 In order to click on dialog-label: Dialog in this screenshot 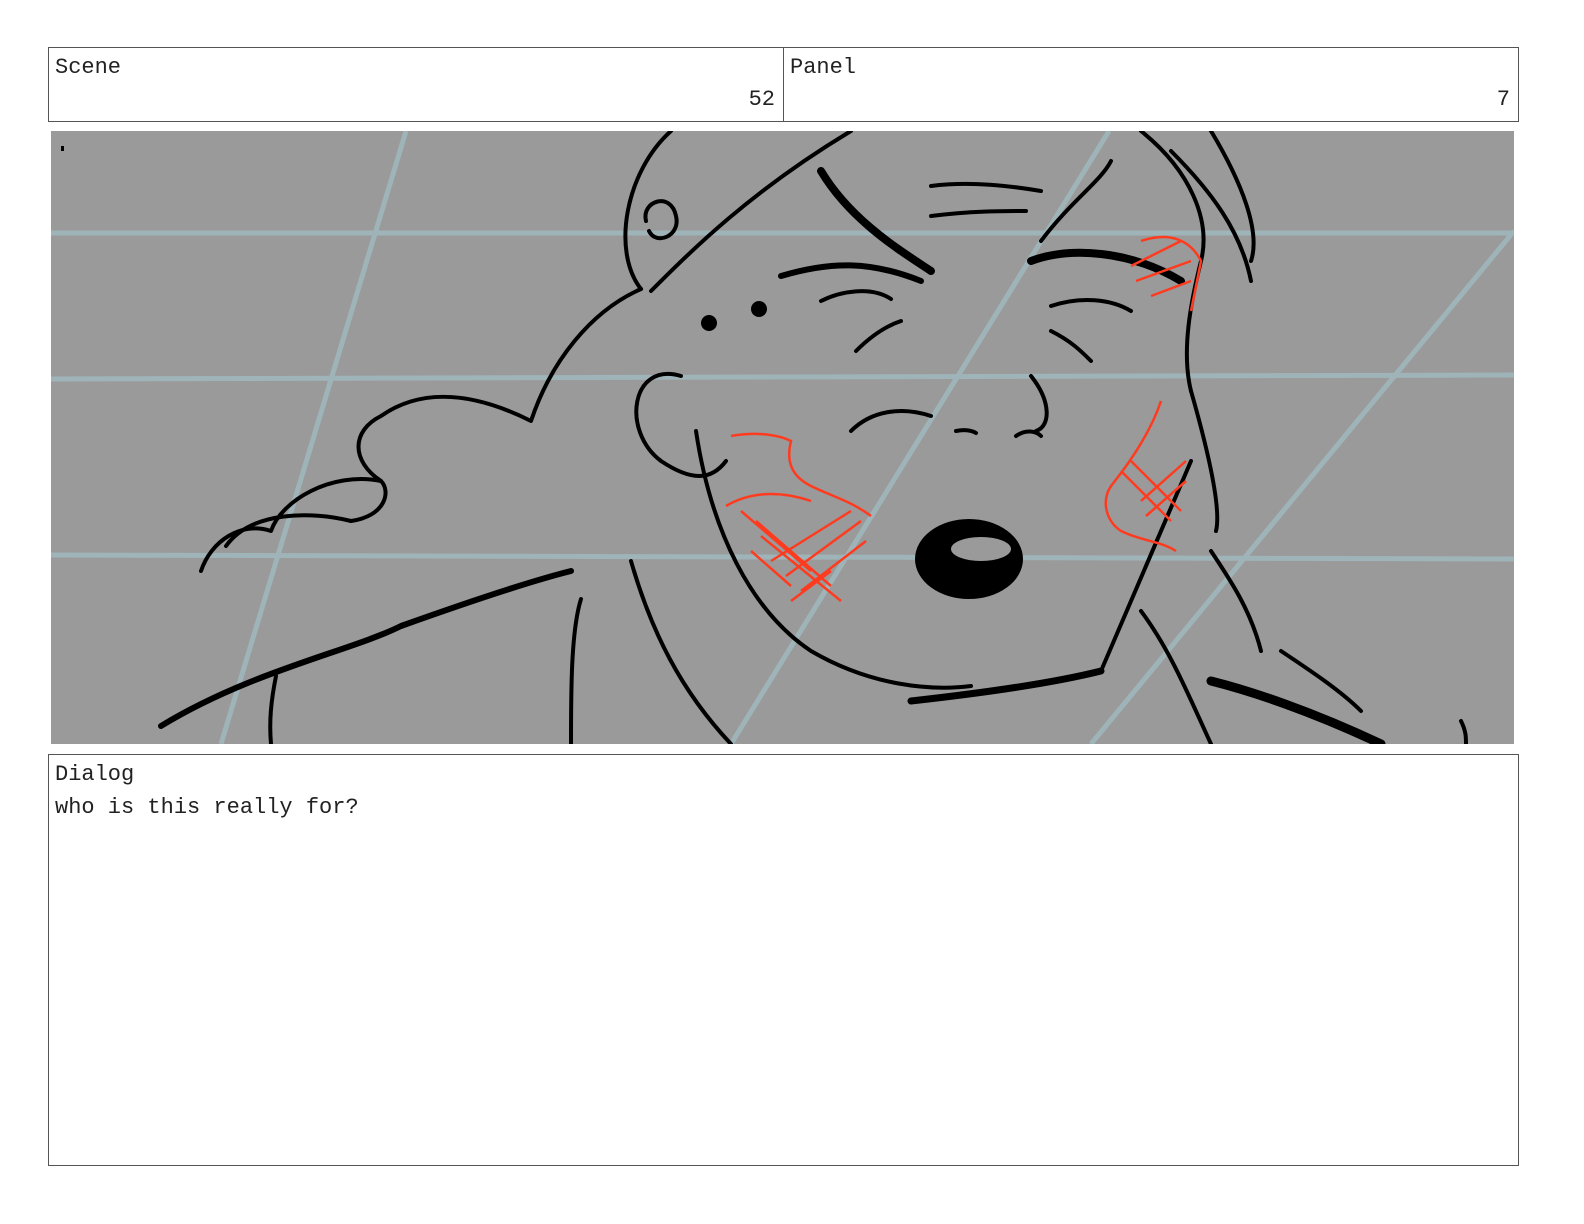, I will do `click(95, 774)`.